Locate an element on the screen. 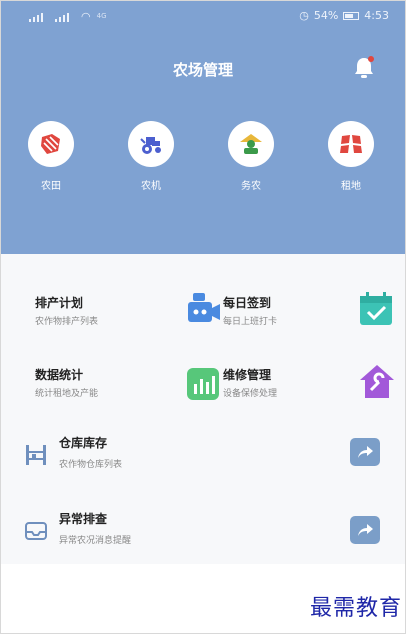  status-right: ◷ 54% 4:53 is located at coordinates (344, 15).